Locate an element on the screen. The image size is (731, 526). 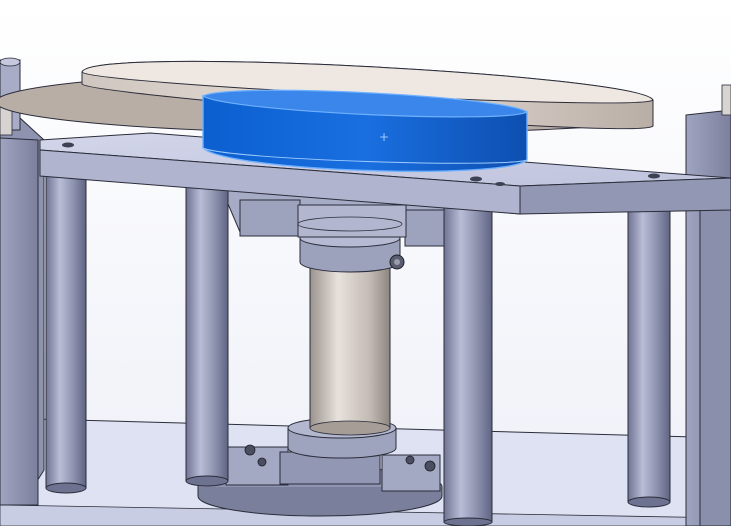
support-column-front-right is located at coordinates (468, 366).